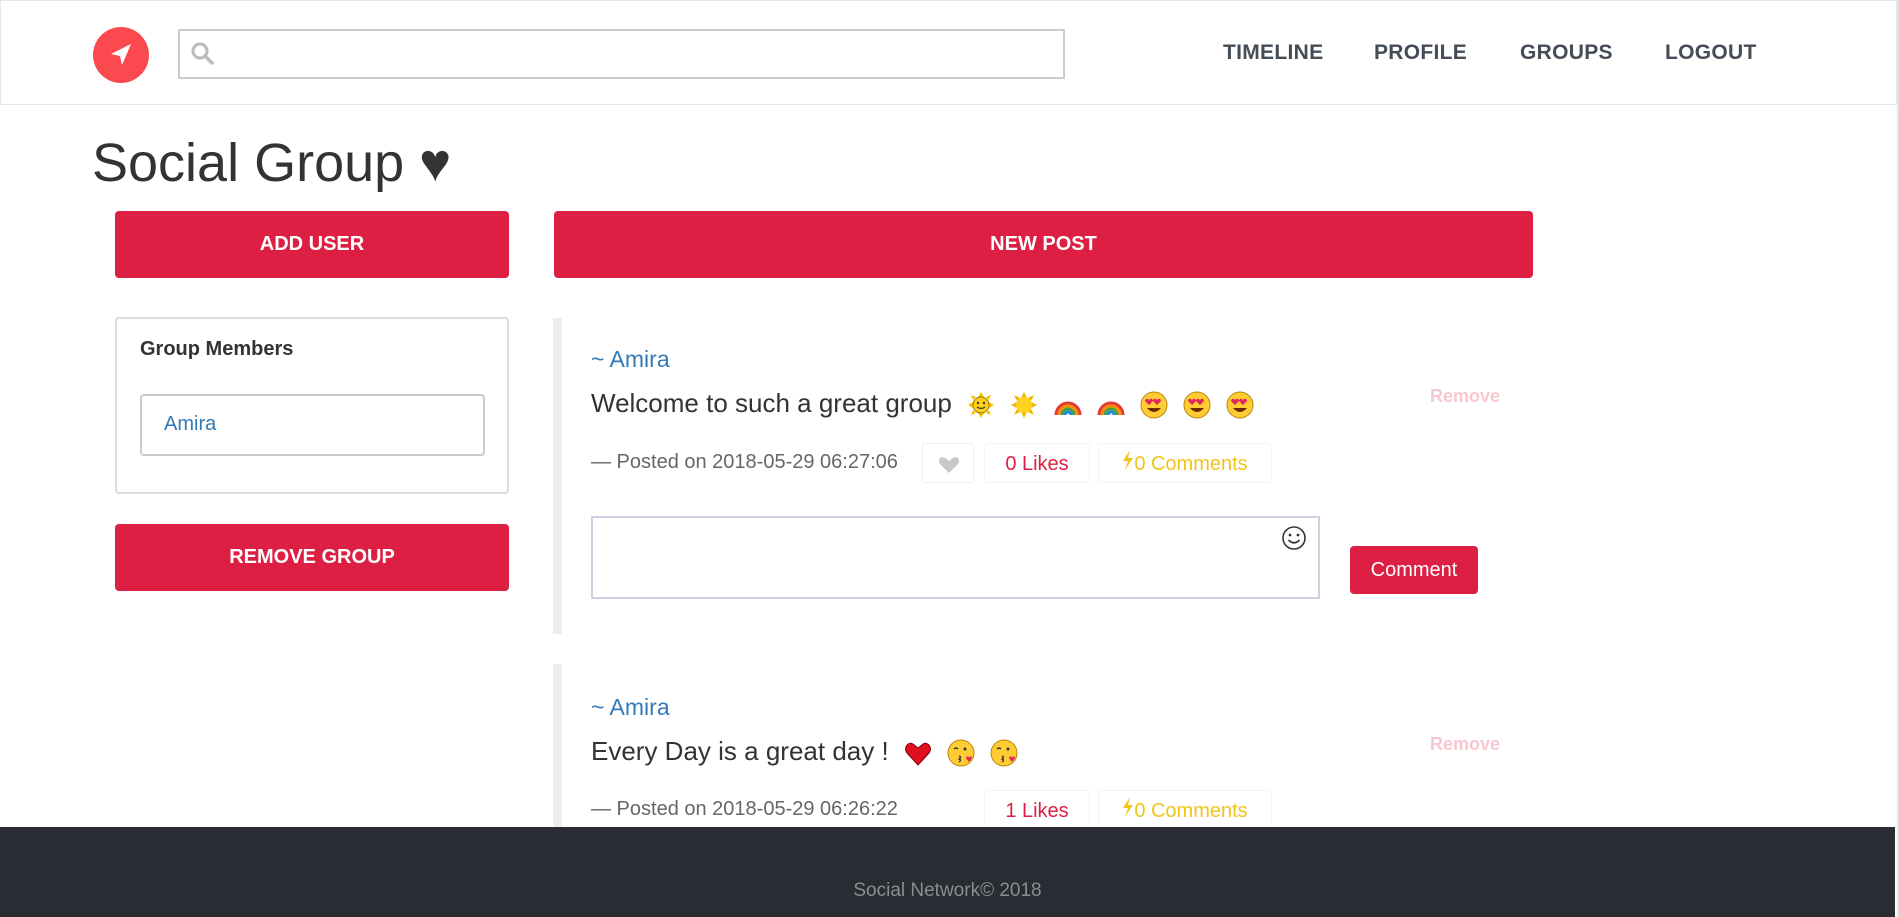 Image resolution: width=1899 pixels, height=917 pixels. Describe the element at coordinates (1024, 405) in the screenshot. I see `sun-icon` at that location.